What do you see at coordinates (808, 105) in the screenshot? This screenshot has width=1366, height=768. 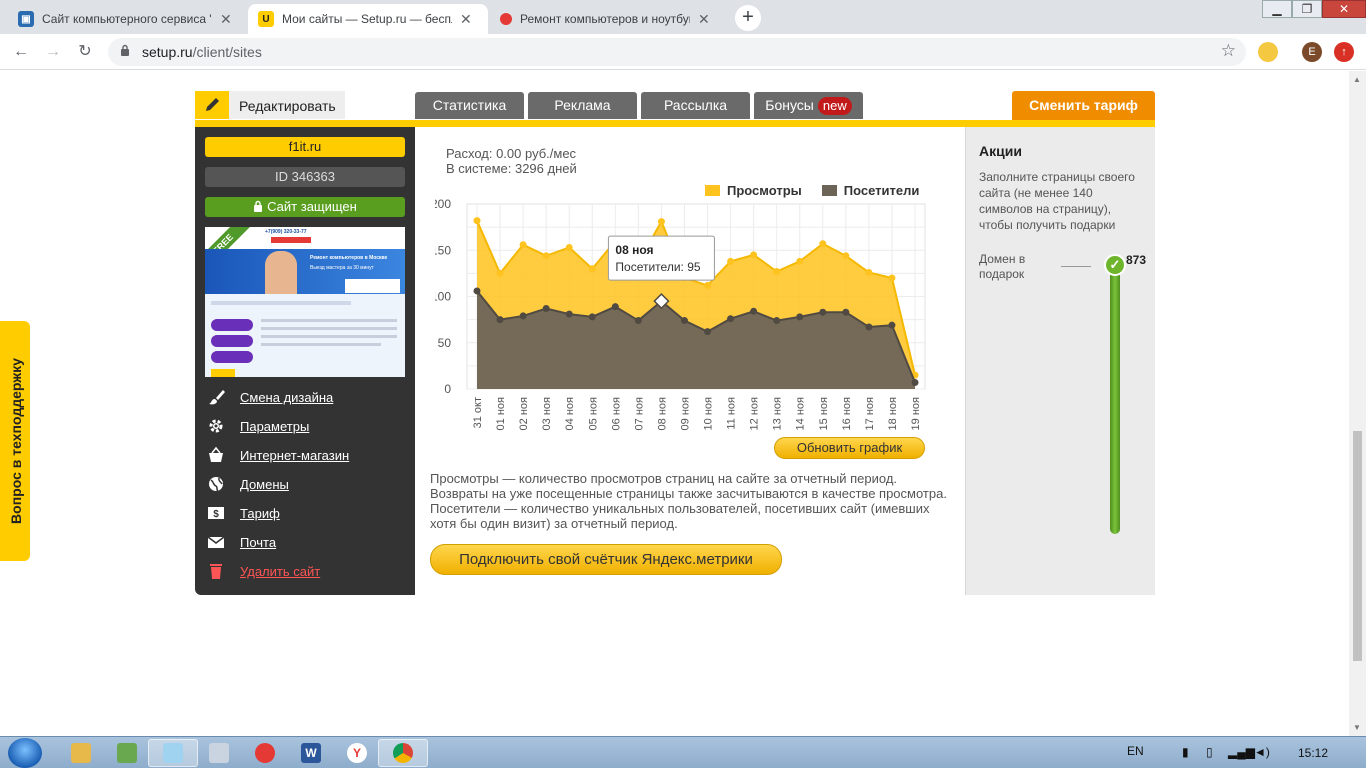 I see `tab-bonuses: Бонусы new` at bounding box center [808, 105].